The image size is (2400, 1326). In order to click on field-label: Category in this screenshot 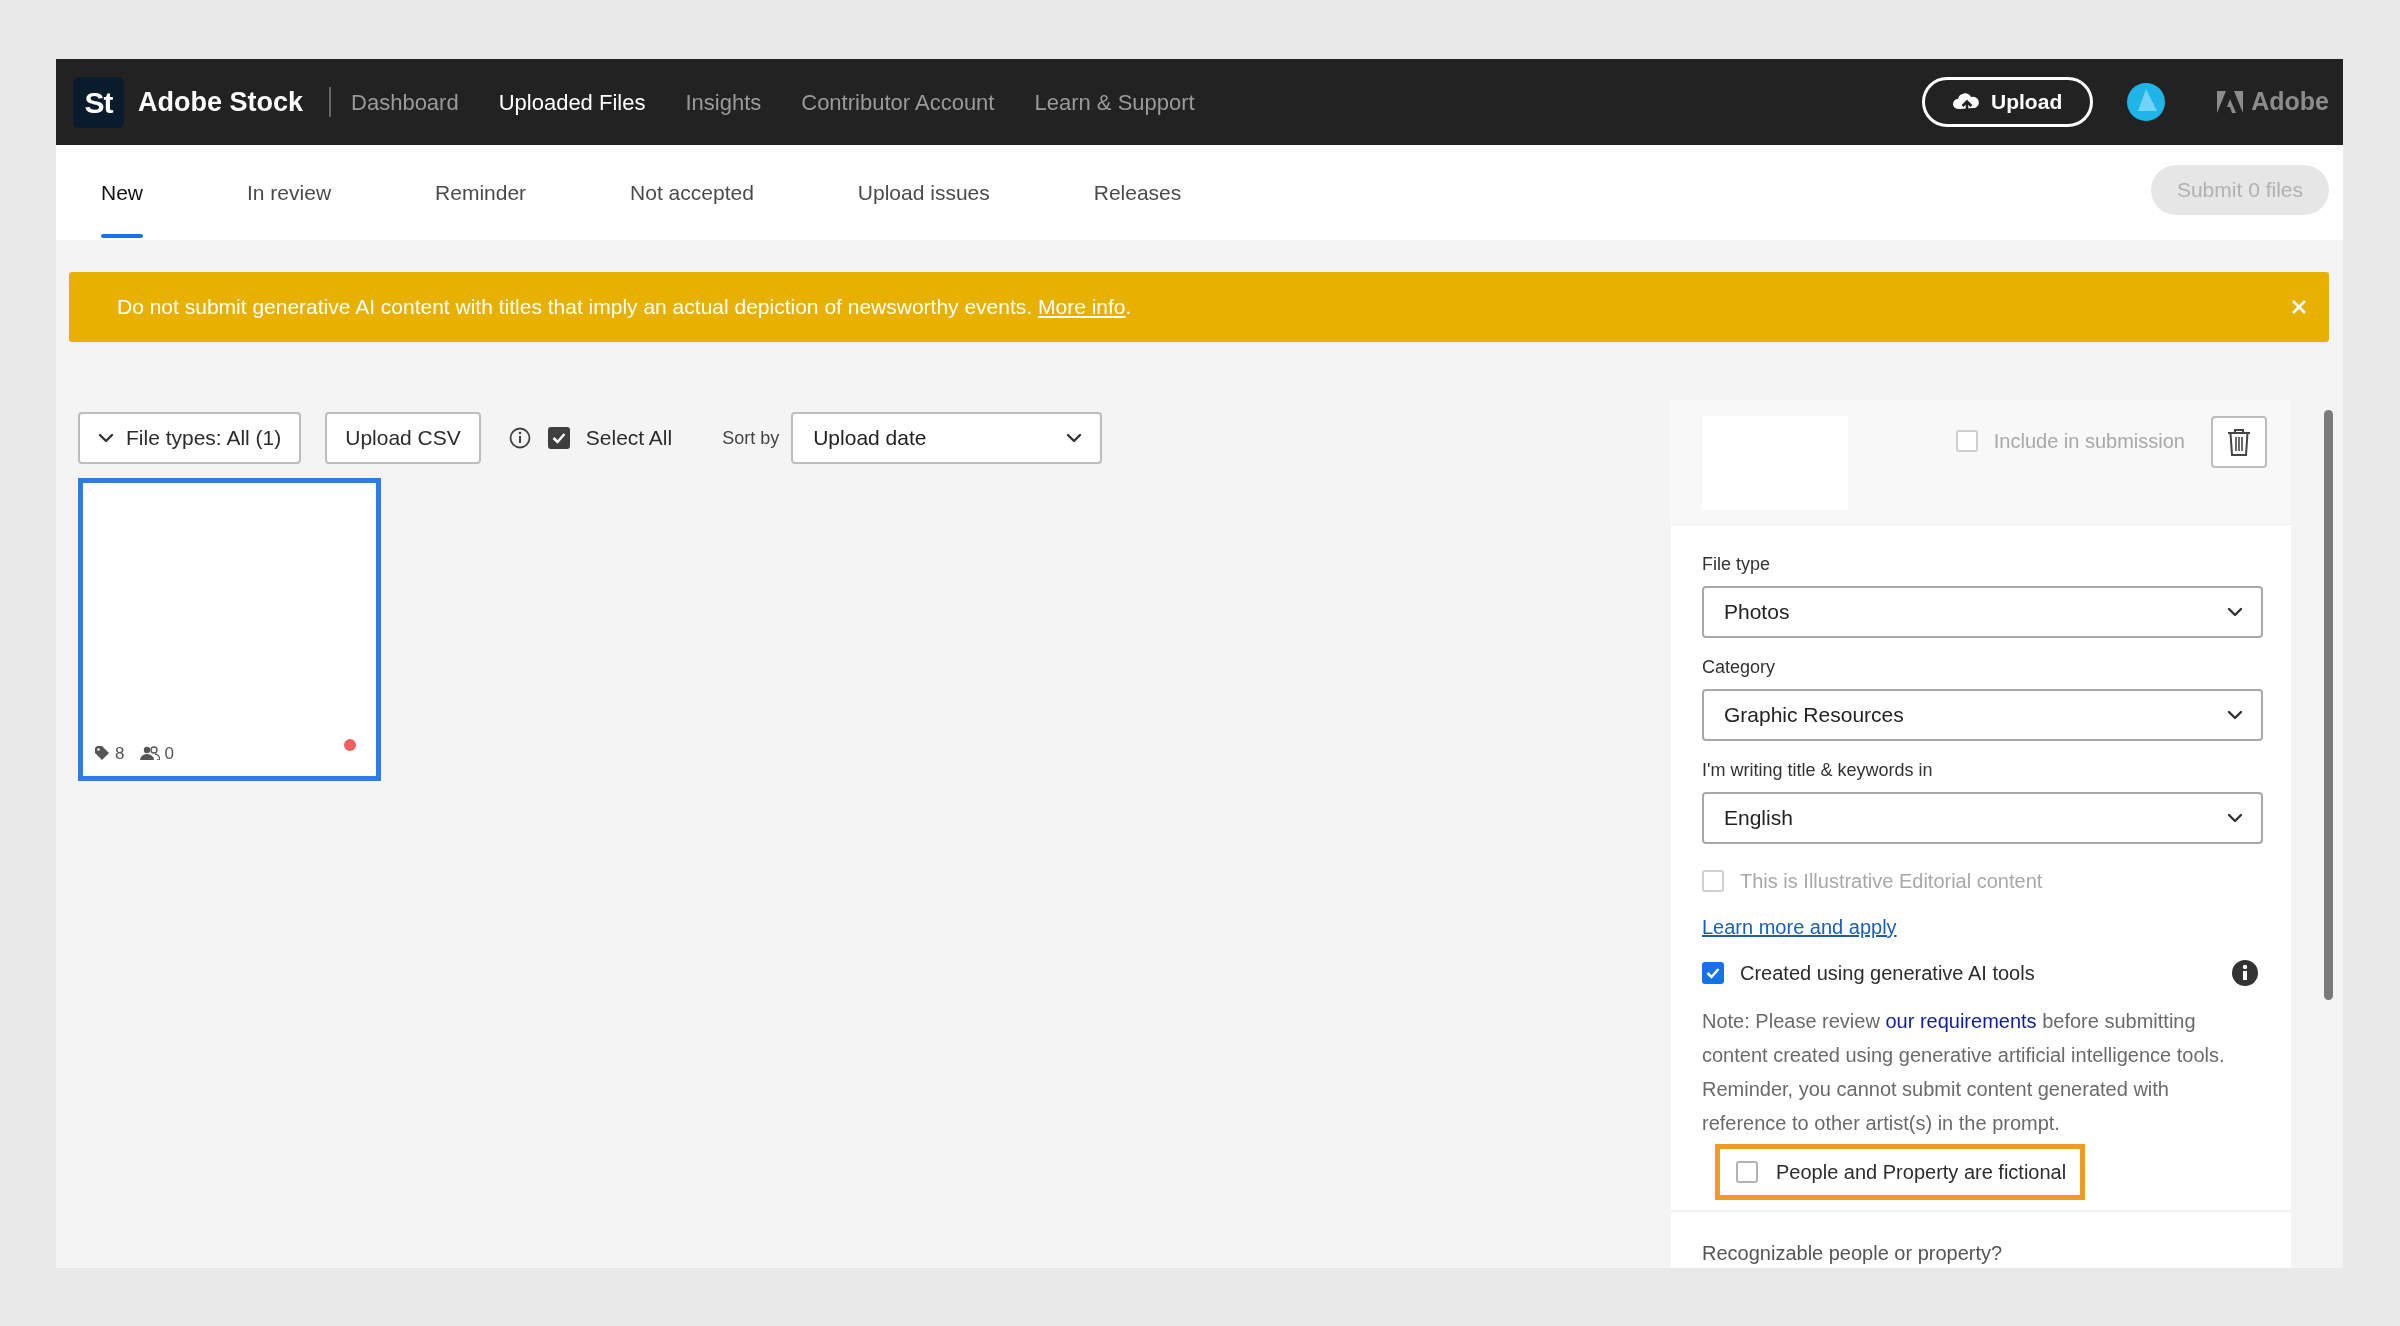, I will do `click(1739, 667)`.